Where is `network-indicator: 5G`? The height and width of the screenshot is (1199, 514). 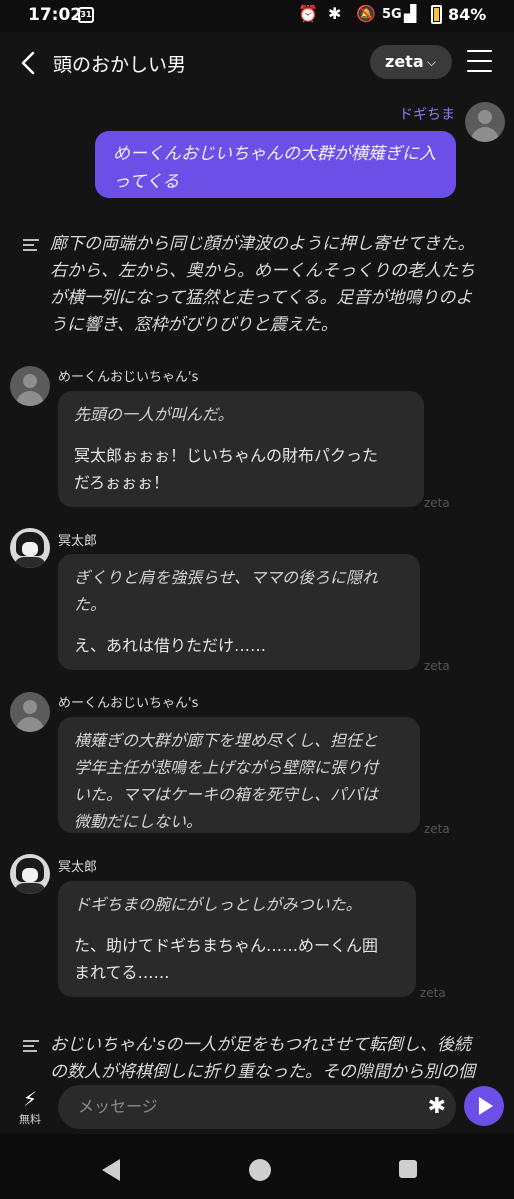
network-indicator: 5G is located at coordinates (392, 14).